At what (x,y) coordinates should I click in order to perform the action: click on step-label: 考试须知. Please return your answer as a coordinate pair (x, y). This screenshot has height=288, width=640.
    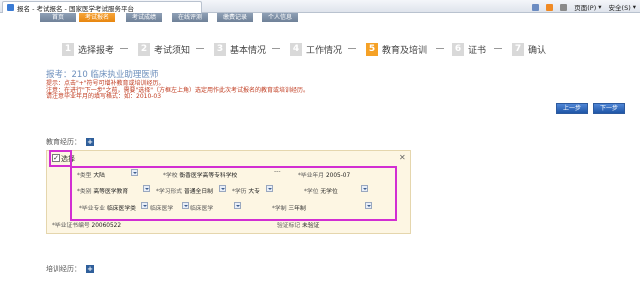
    Looking at the image, I should click on (172, 50).